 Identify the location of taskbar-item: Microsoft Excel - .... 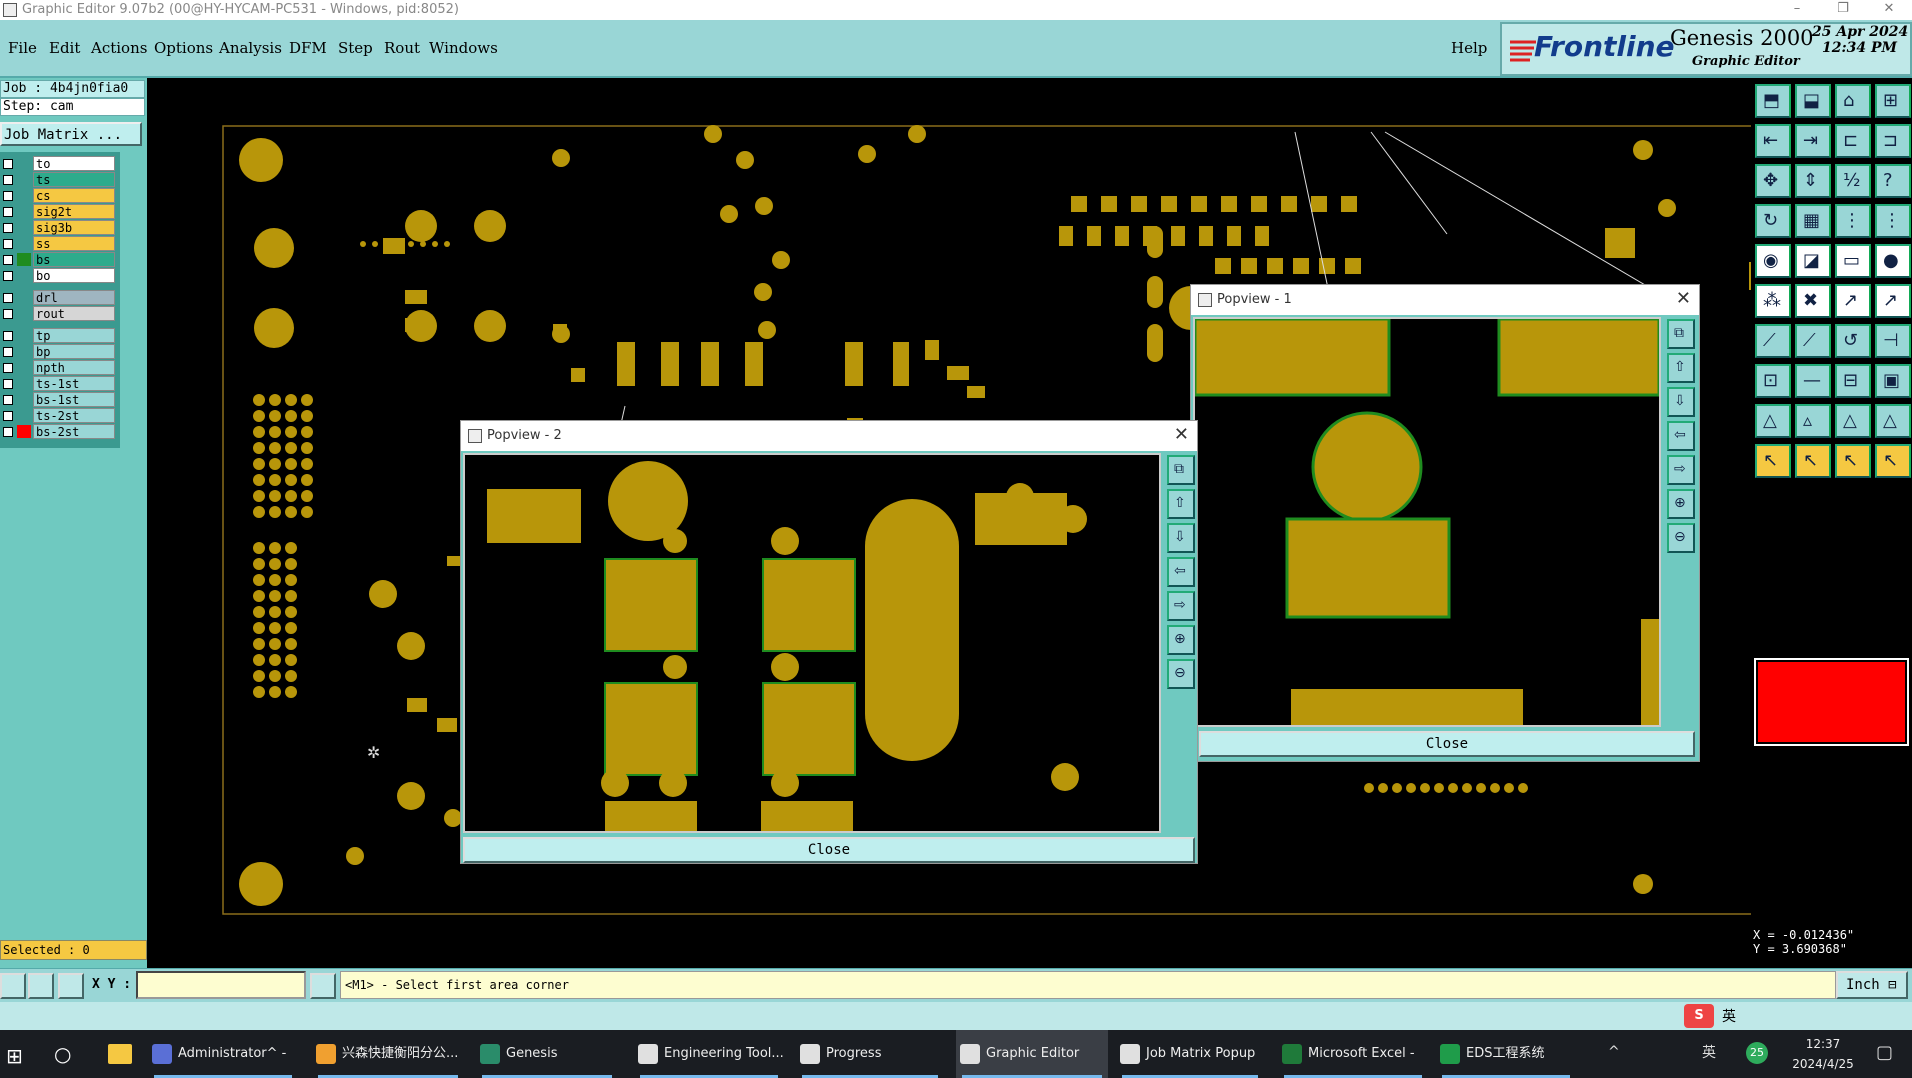
(1353, 1054).